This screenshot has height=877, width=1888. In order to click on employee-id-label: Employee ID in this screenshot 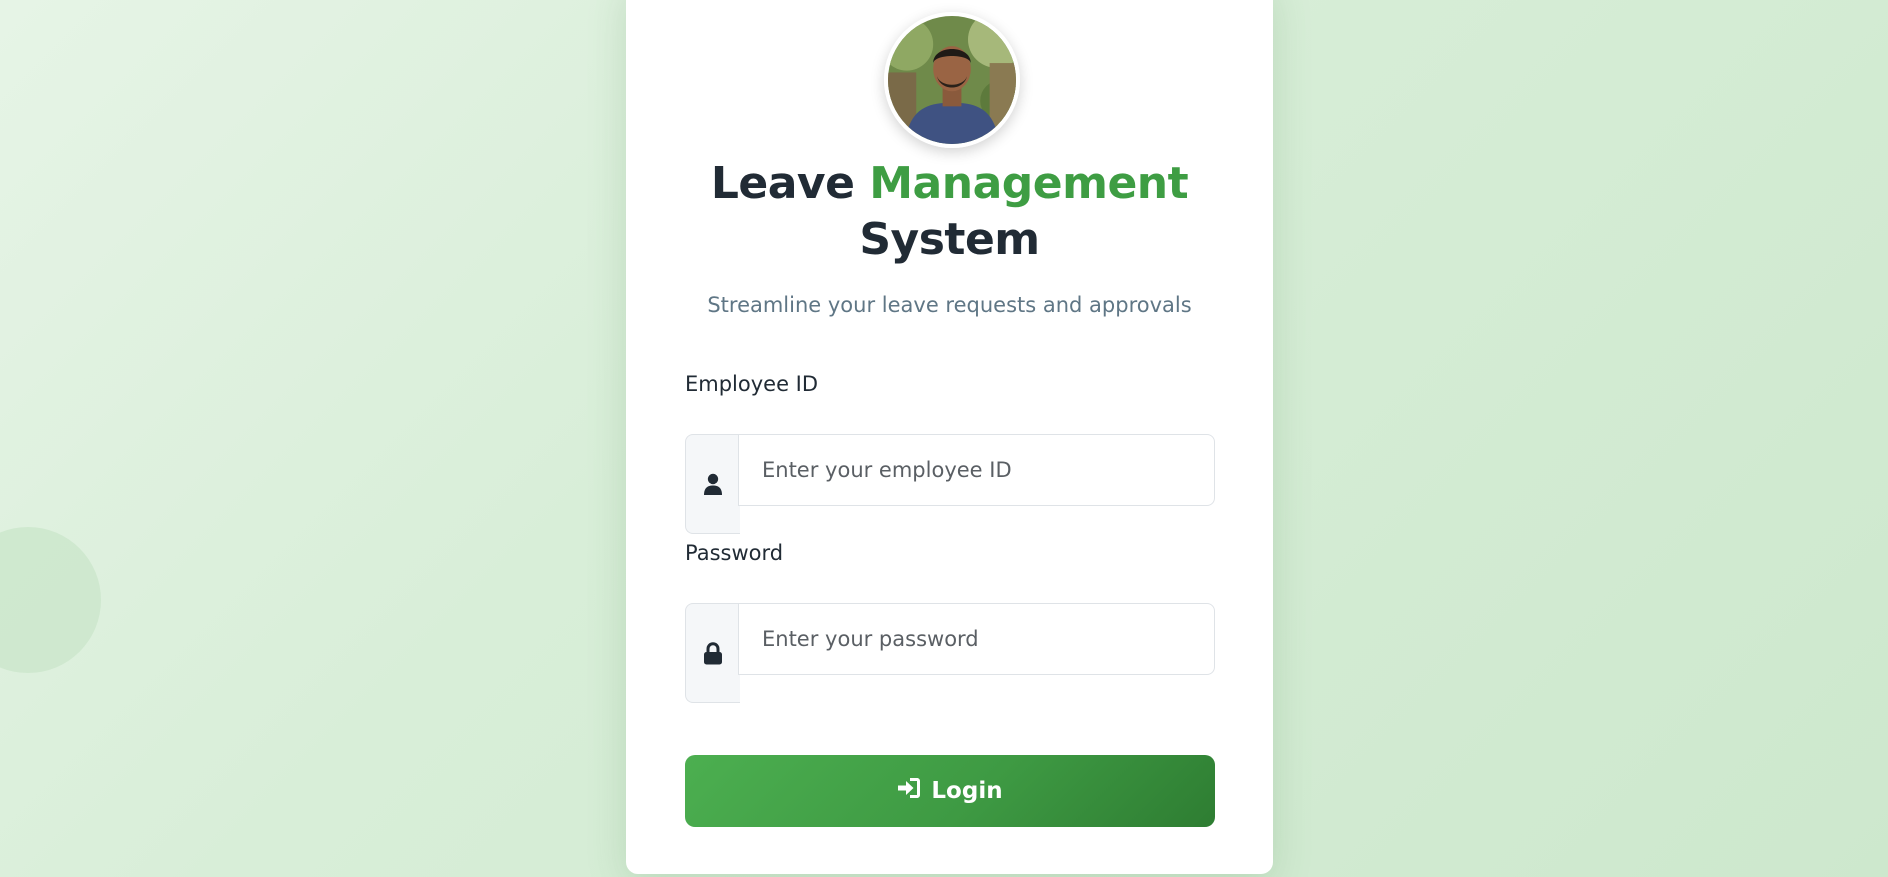, I will do `click(752, 384)`.